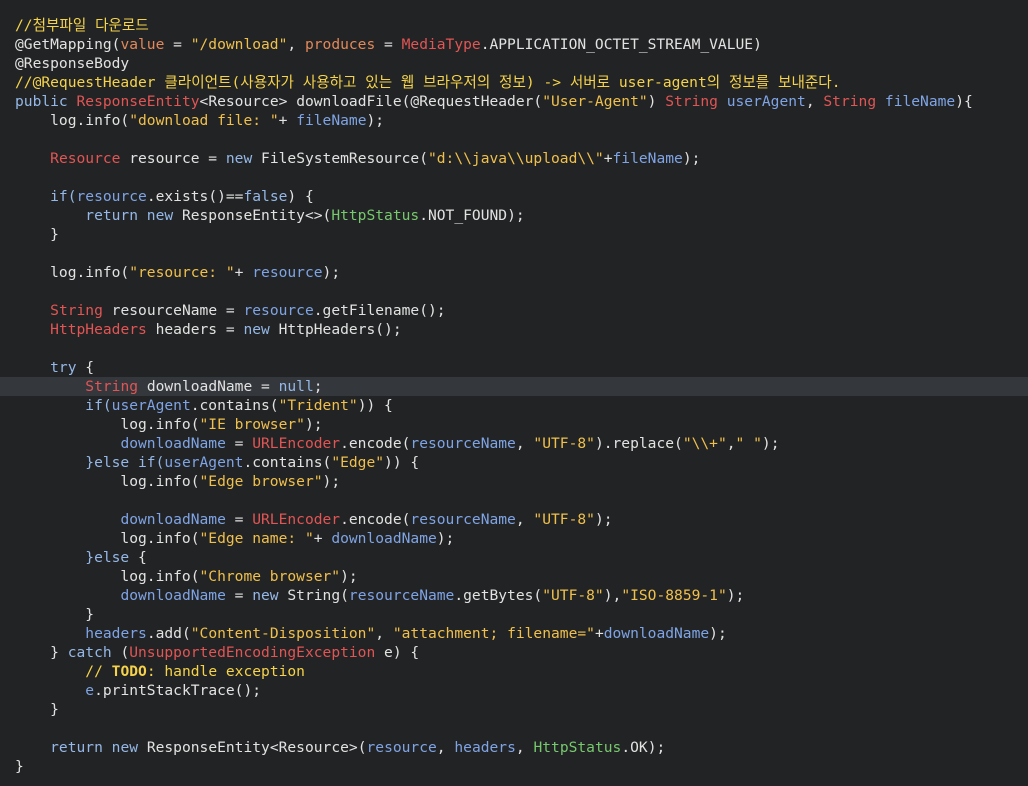 This screenshot has width=1028, height=786. I want to click on code-token: .encode(, so click(375, 519).